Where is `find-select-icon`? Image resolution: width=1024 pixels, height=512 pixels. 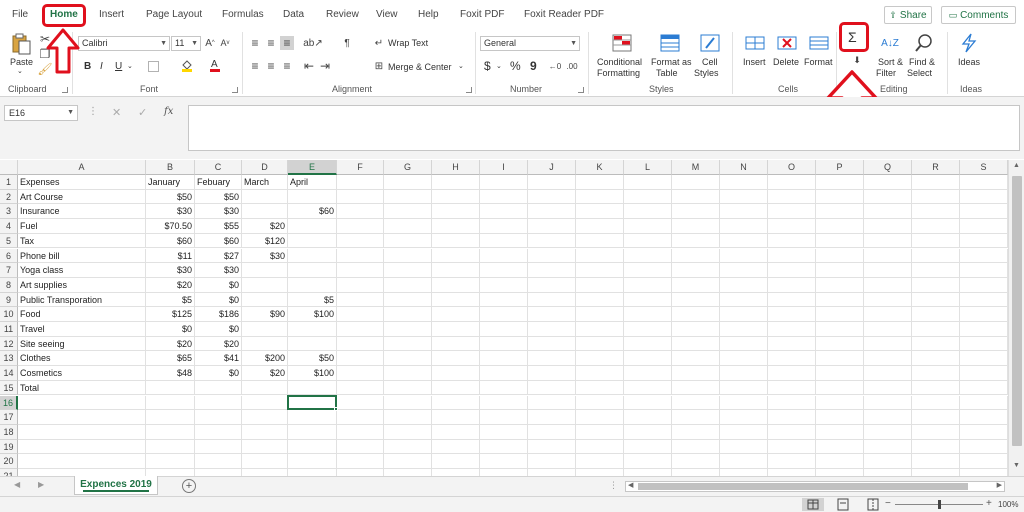 find-select-icon is located at coordinates (924, 43).